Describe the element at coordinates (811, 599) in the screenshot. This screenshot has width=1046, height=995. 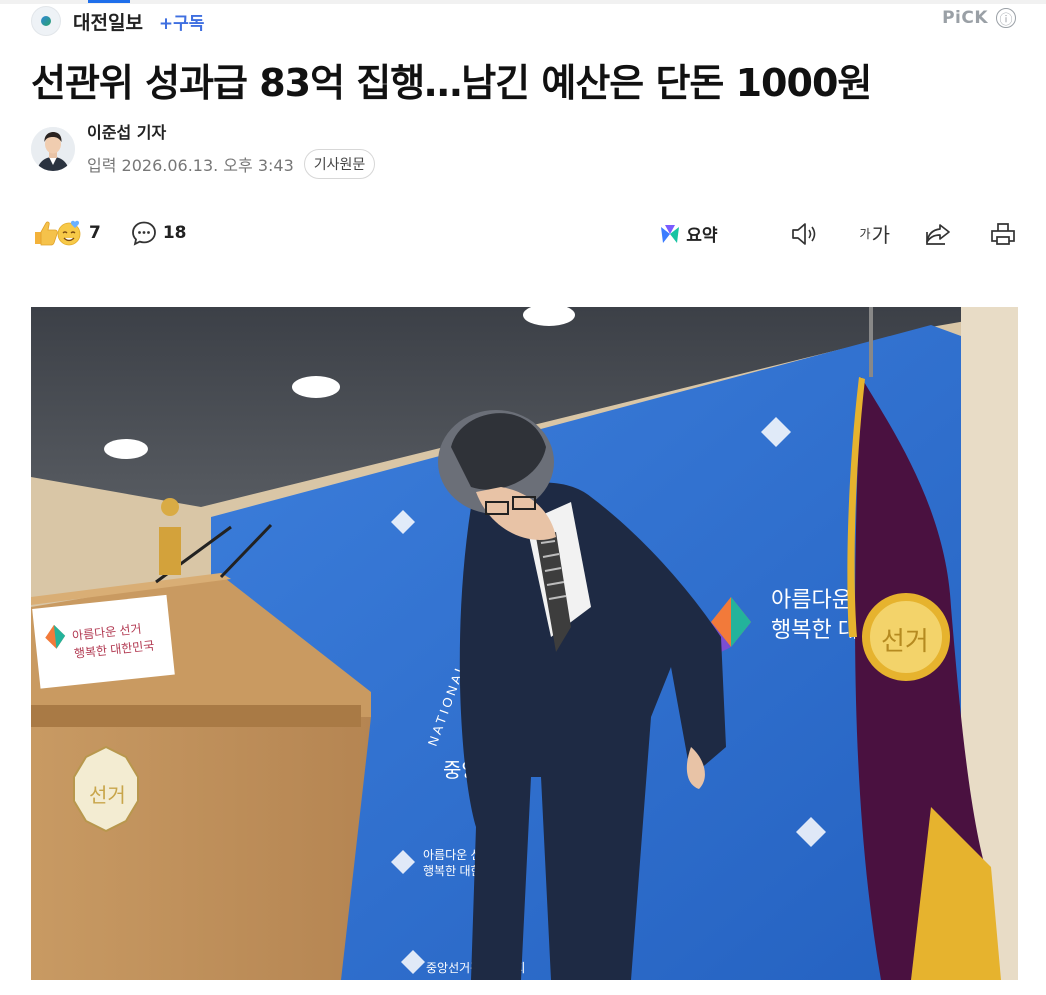
I see `backdrop-slogan-1: 아름다운` at that location.